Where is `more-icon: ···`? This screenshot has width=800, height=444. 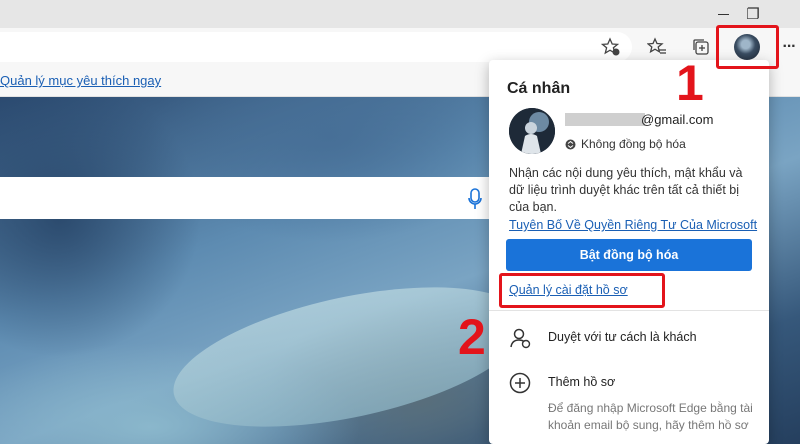
more-icon: ··· is located at coordinates (789, 46).